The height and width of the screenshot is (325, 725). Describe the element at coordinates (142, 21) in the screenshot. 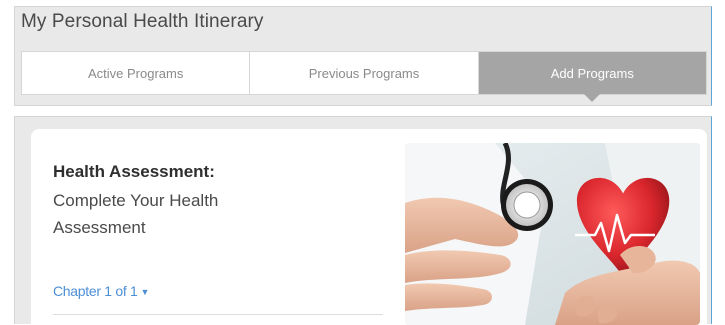

I see `page-title: My Personal Health Itinerary` at that location.